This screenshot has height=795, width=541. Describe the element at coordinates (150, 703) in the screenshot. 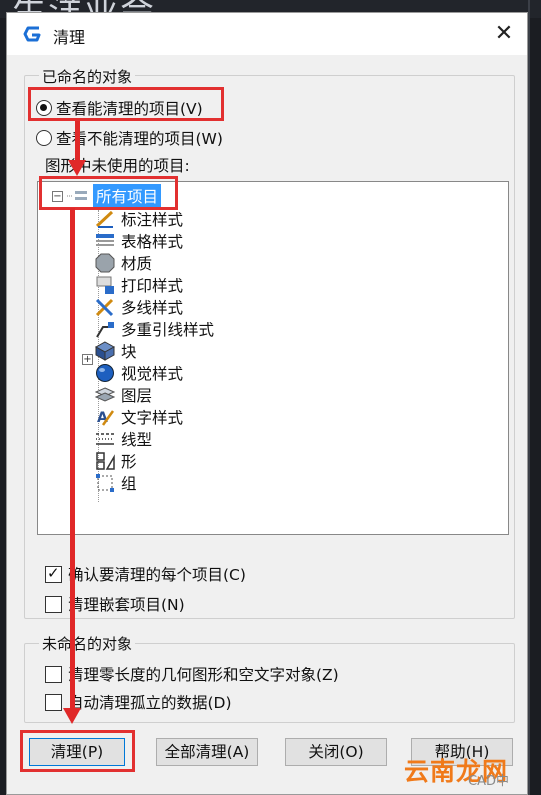

I see `orphan-data-label: 自动清理孤立的数据(D)` at that location.